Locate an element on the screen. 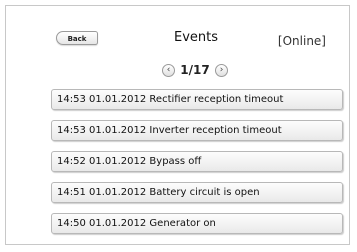 This screenshot has height=252, width=357. chevron-right-icon: › is located at coordinates (221, 69).